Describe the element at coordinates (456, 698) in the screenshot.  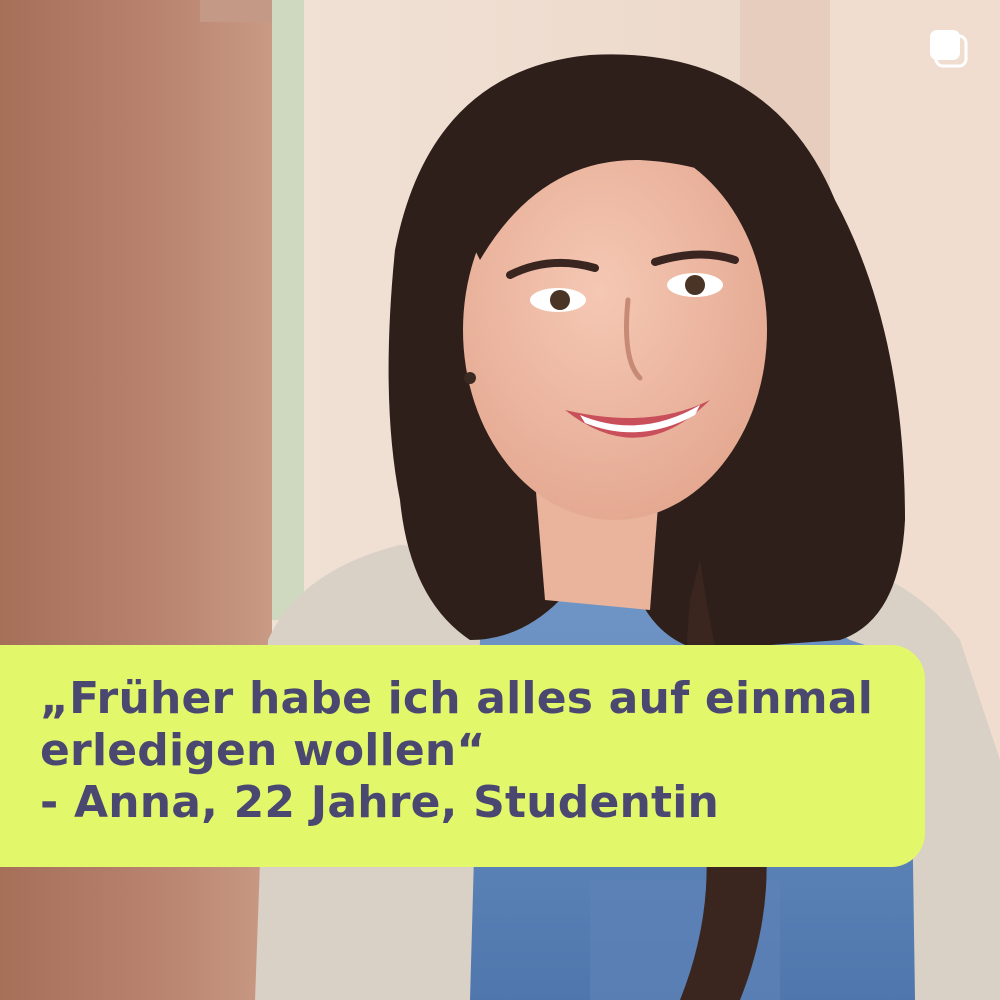
I see `quote-line-1: „Früher habe ich alles auf einmal` at that location.